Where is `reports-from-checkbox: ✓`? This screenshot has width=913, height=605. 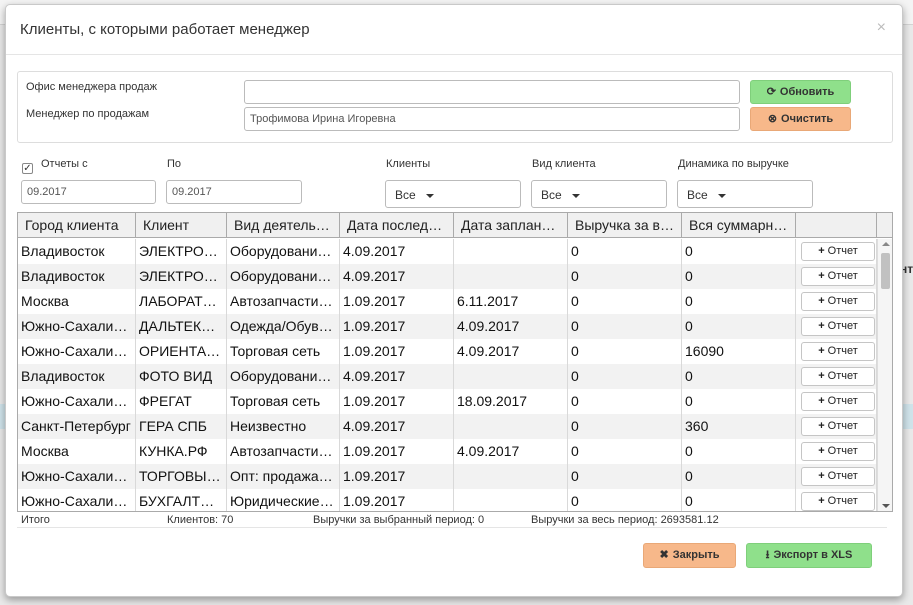 reports-from-checkbox: ✓ is located at coordinates (27, 168).